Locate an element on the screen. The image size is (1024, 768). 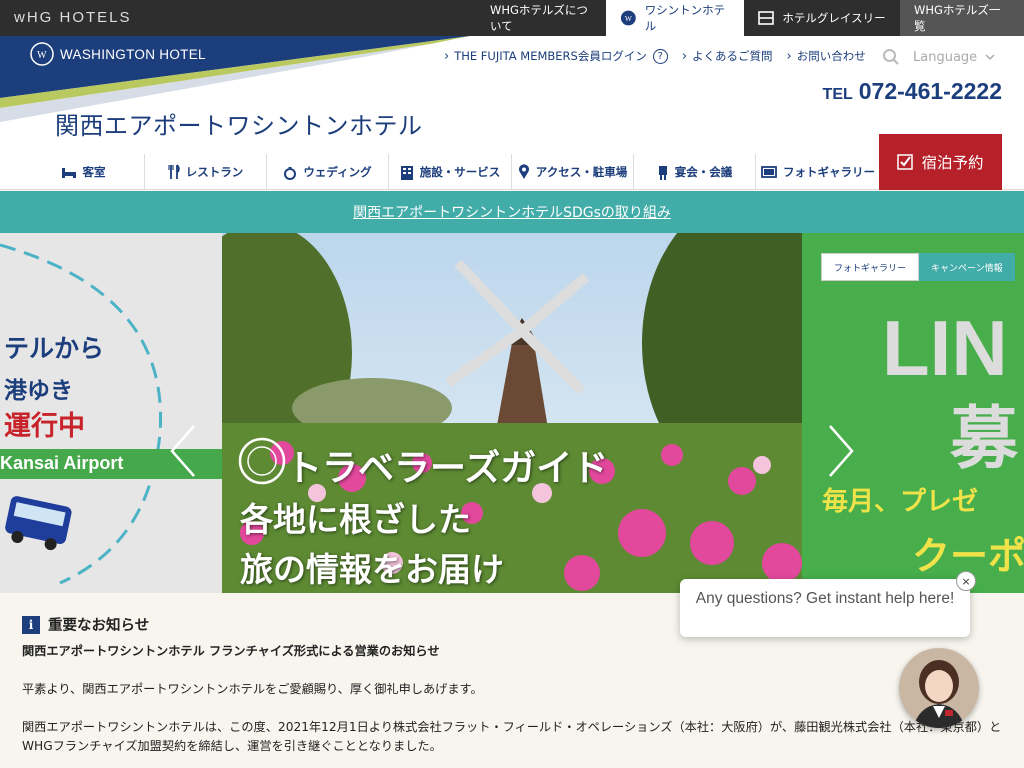
language-select: Language is located at coordinates (954, 57).